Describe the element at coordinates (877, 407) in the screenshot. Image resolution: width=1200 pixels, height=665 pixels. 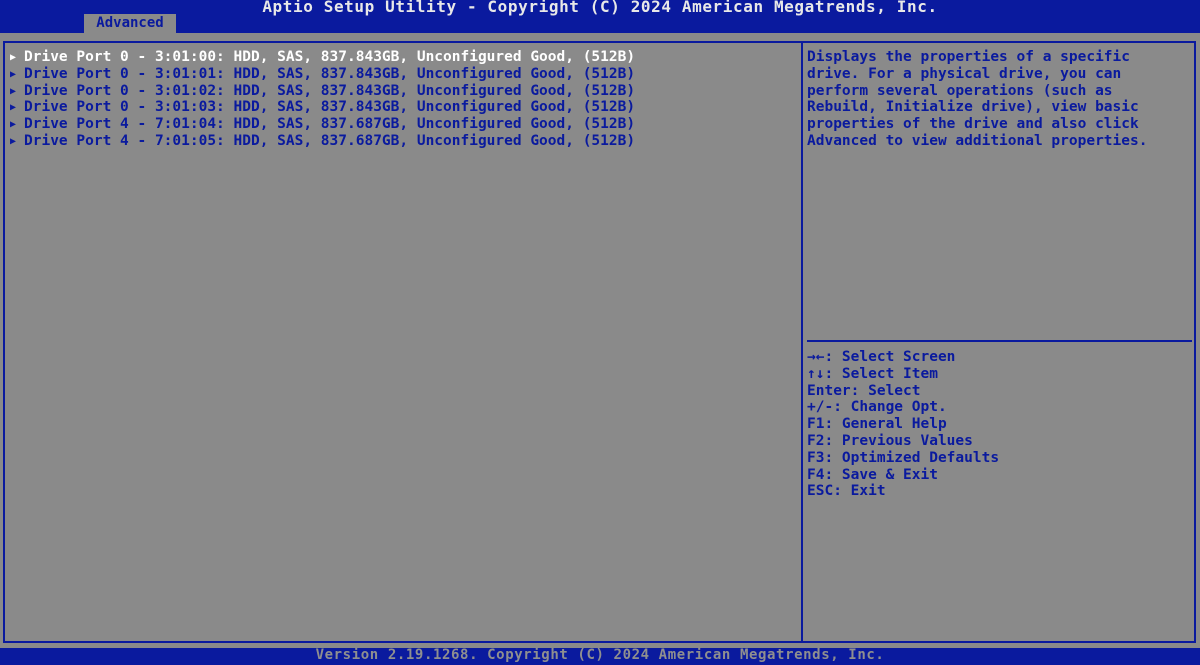
I see `key-change-opt: +/-: Change Opt.` at that location.